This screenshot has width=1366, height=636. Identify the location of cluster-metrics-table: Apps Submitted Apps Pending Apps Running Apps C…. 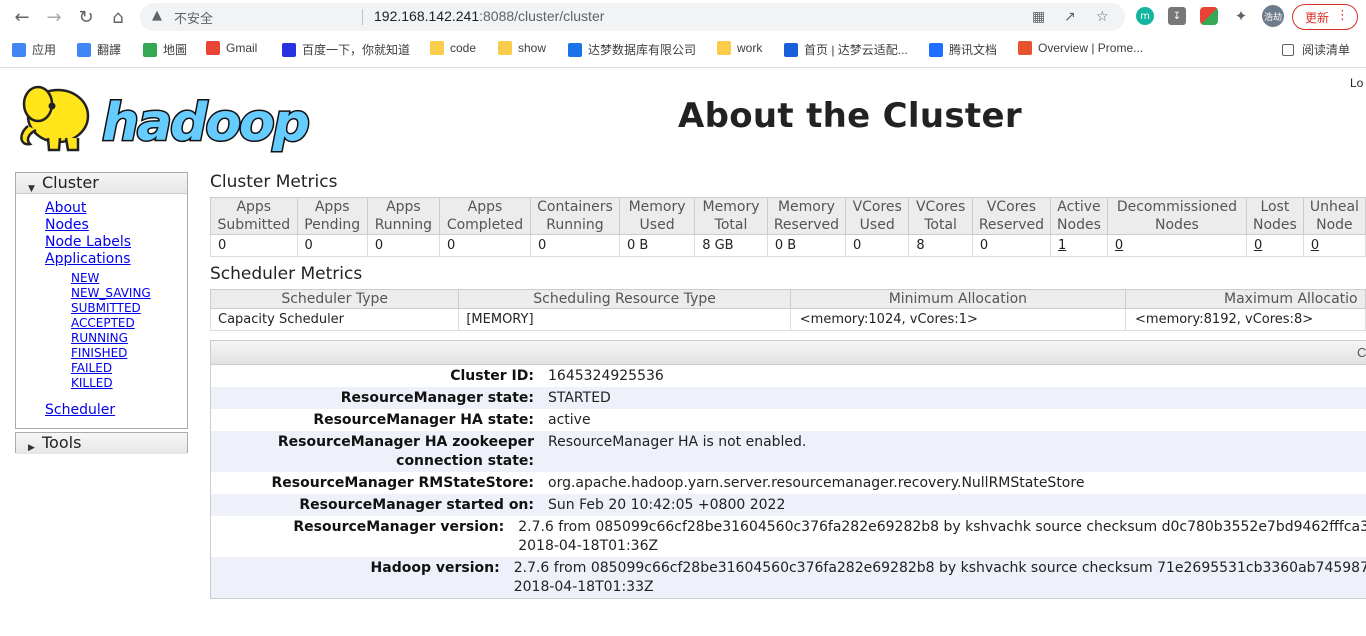
(788, 227).